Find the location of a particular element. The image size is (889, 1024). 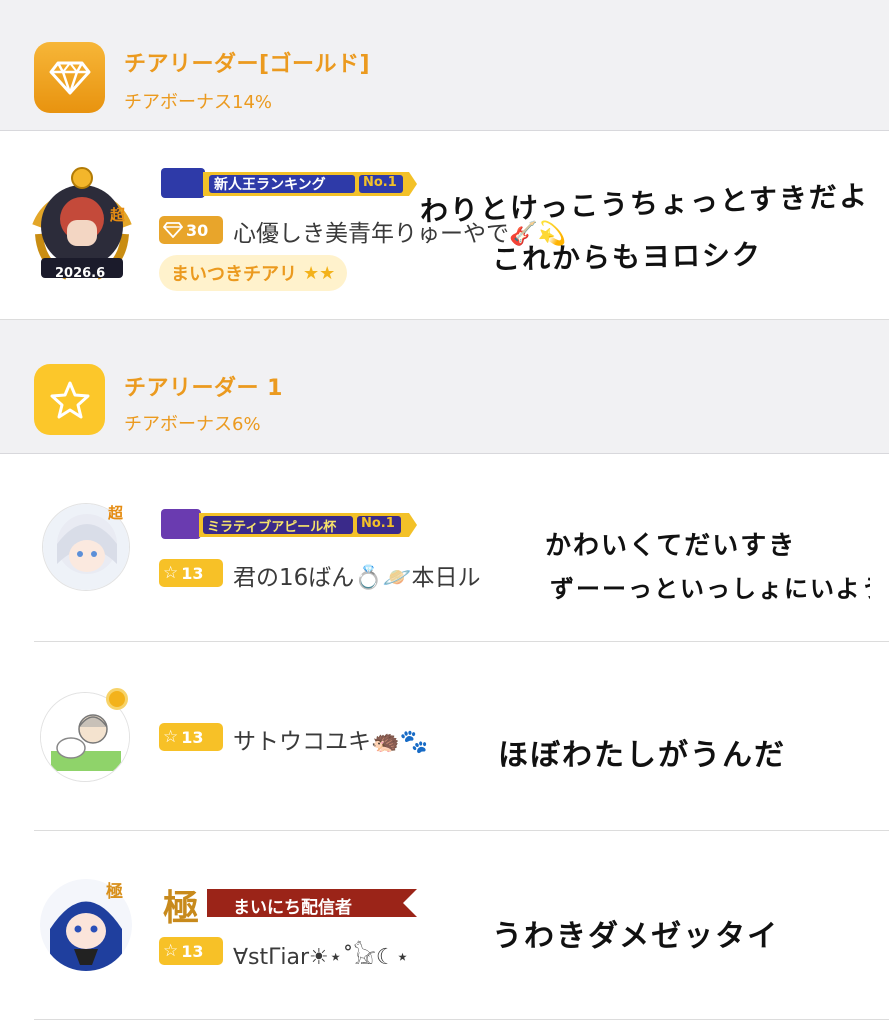

level-badge: 30 is located at coordinates (191, 230).